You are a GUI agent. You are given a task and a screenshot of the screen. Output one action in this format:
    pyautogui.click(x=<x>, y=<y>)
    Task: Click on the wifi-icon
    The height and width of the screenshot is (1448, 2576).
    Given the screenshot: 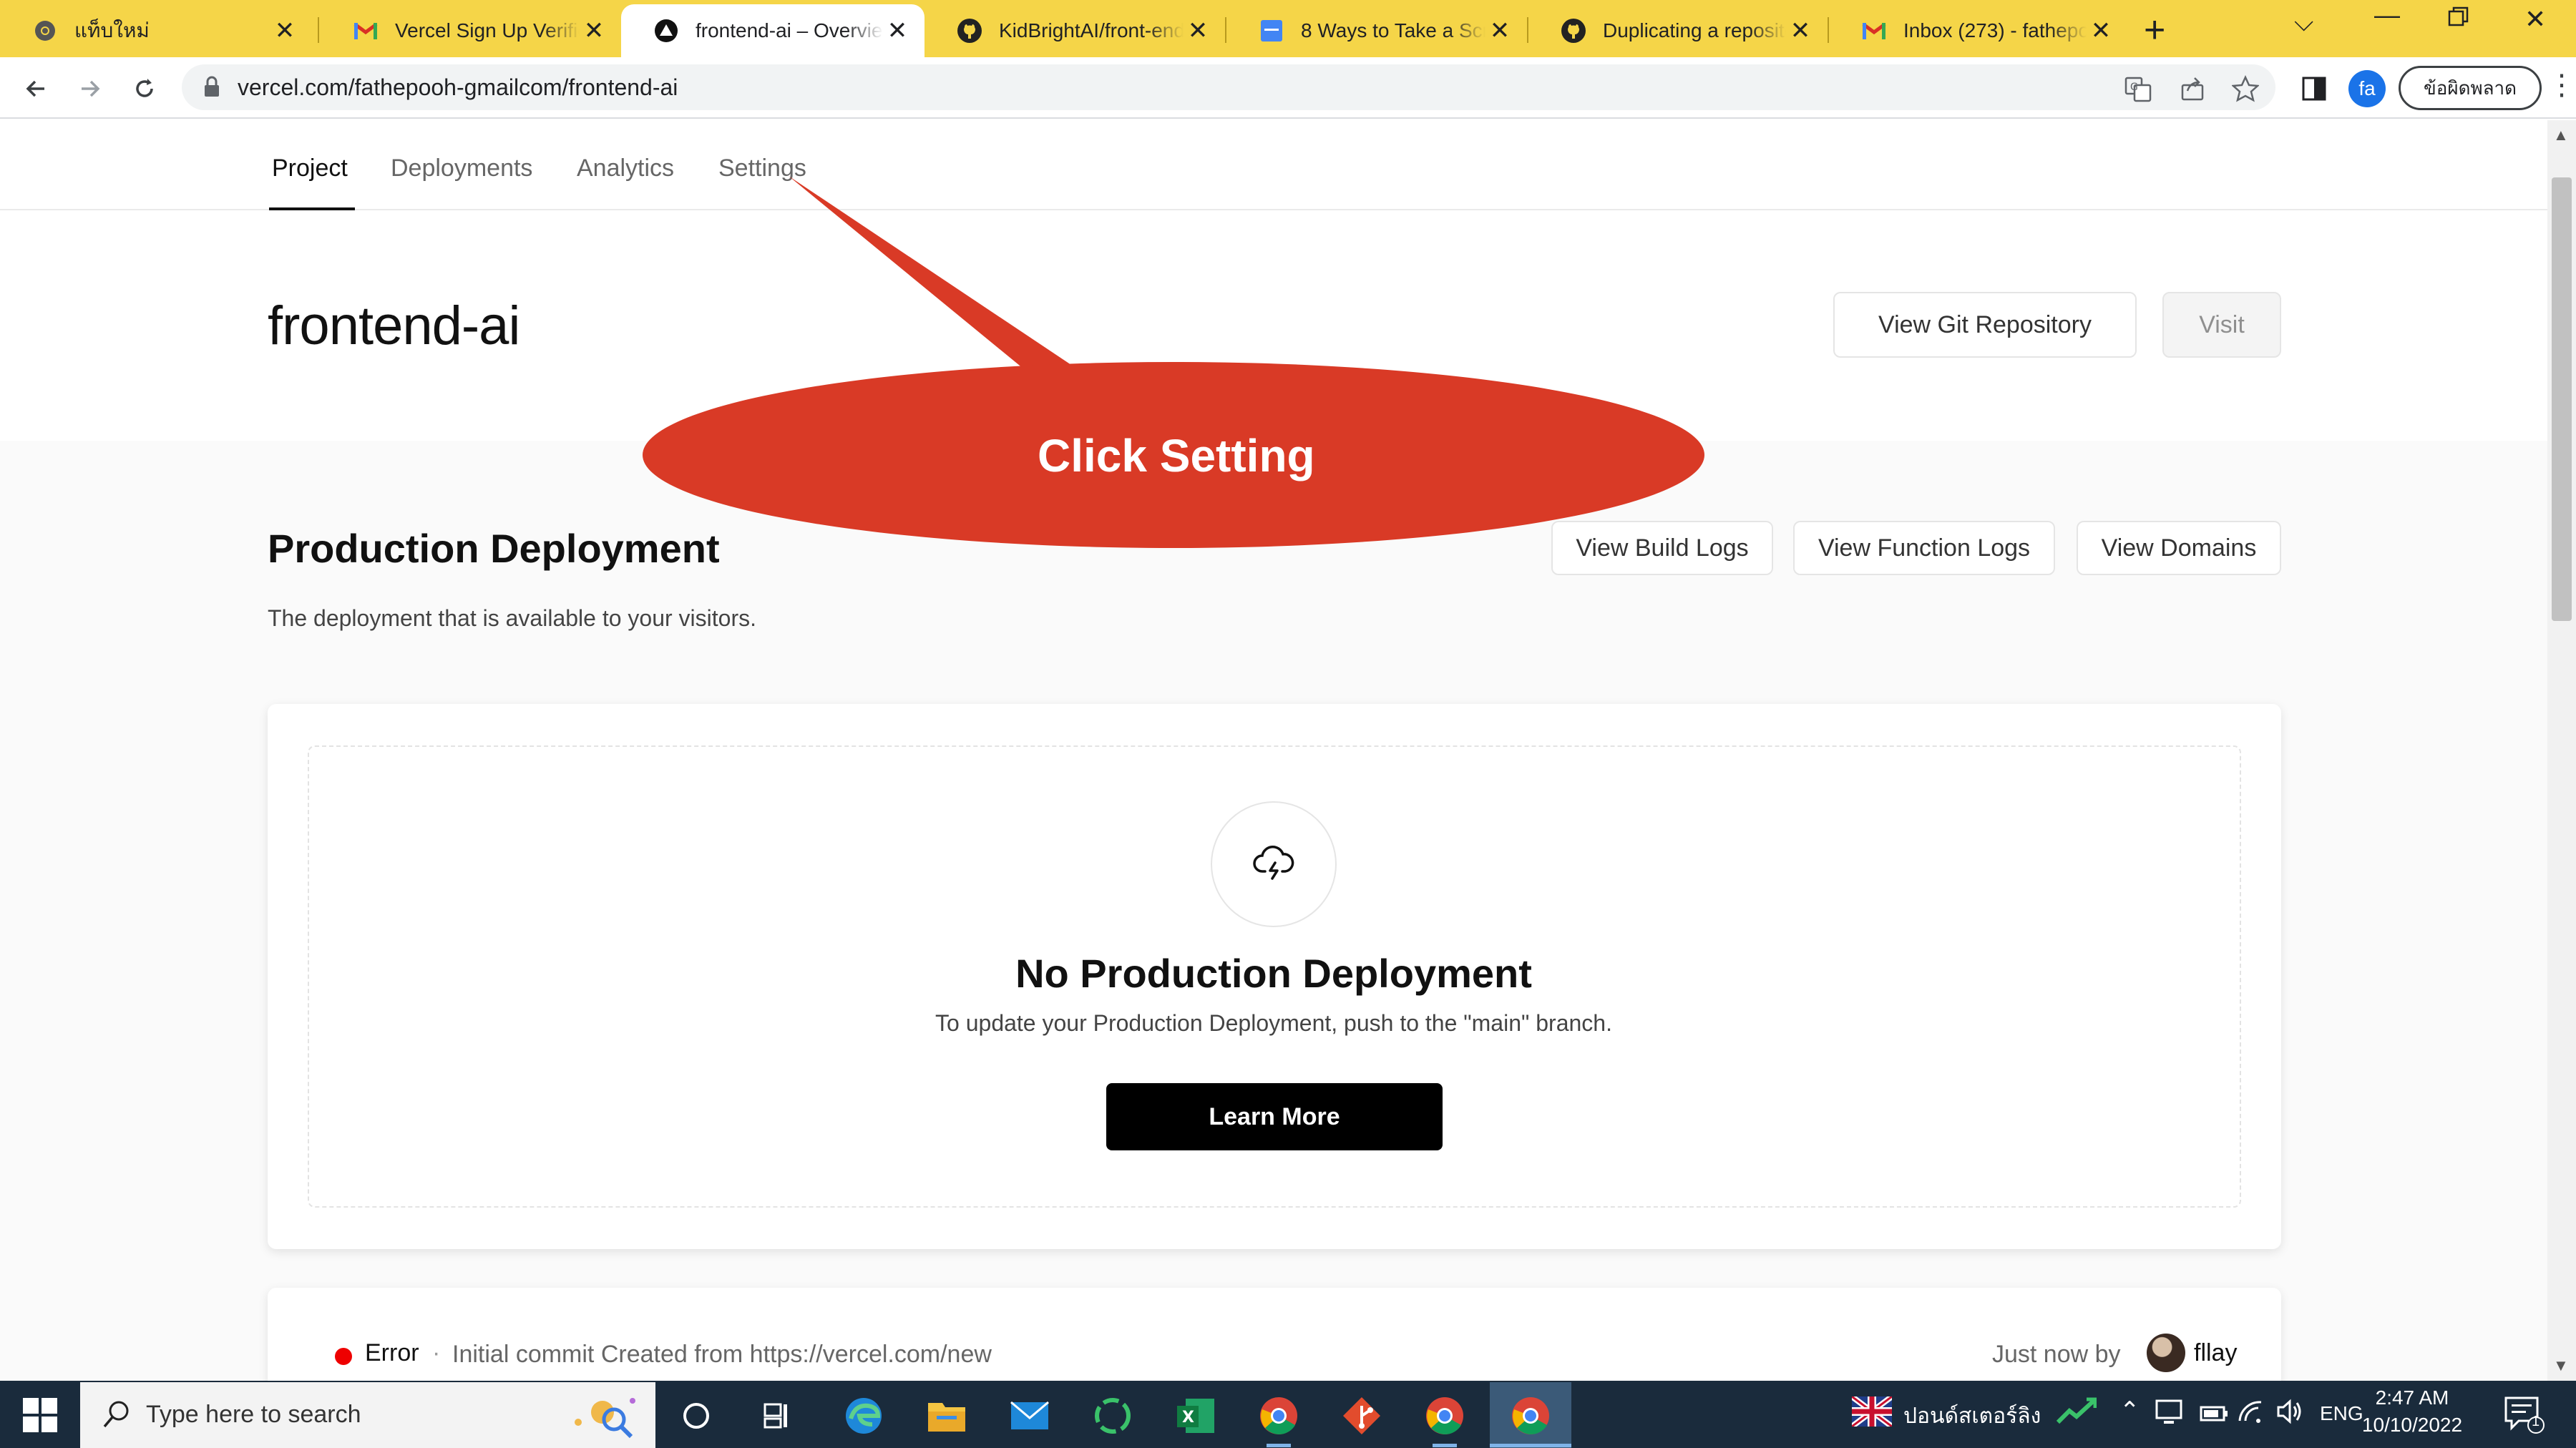 What is the action you would take?
    pyautogui.click(x=2250, y=1414)
    